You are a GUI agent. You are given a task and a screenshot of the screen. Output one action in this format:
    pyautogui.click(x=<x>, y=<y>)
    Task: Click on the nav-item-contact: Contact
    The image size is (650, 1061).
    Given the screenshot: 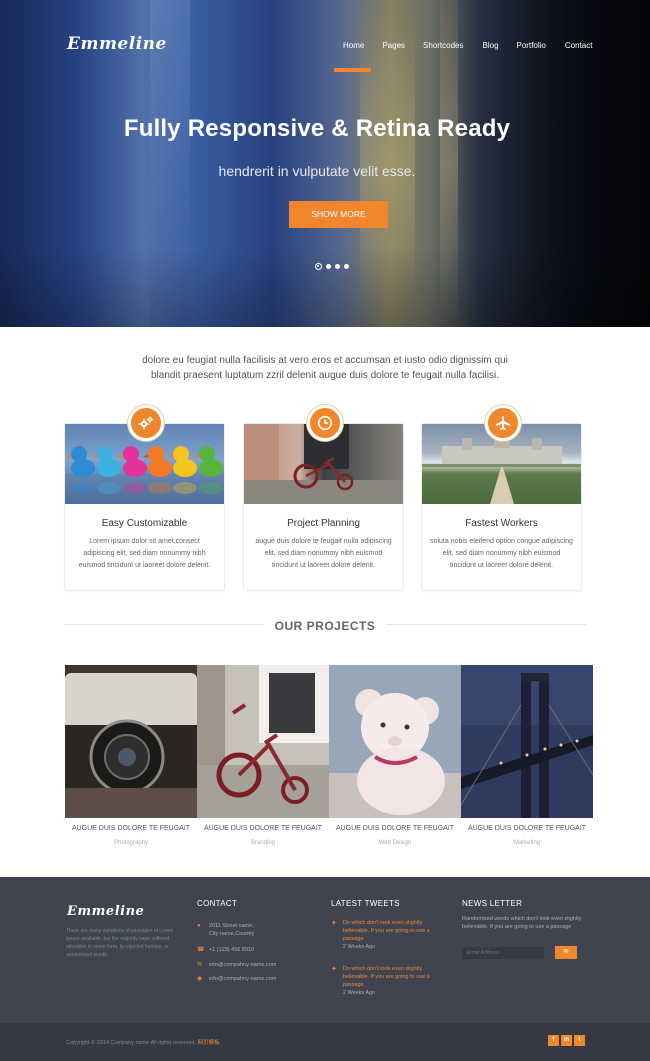 What is the action you would take?
    pyautogui.click(x=579, y=45)
    